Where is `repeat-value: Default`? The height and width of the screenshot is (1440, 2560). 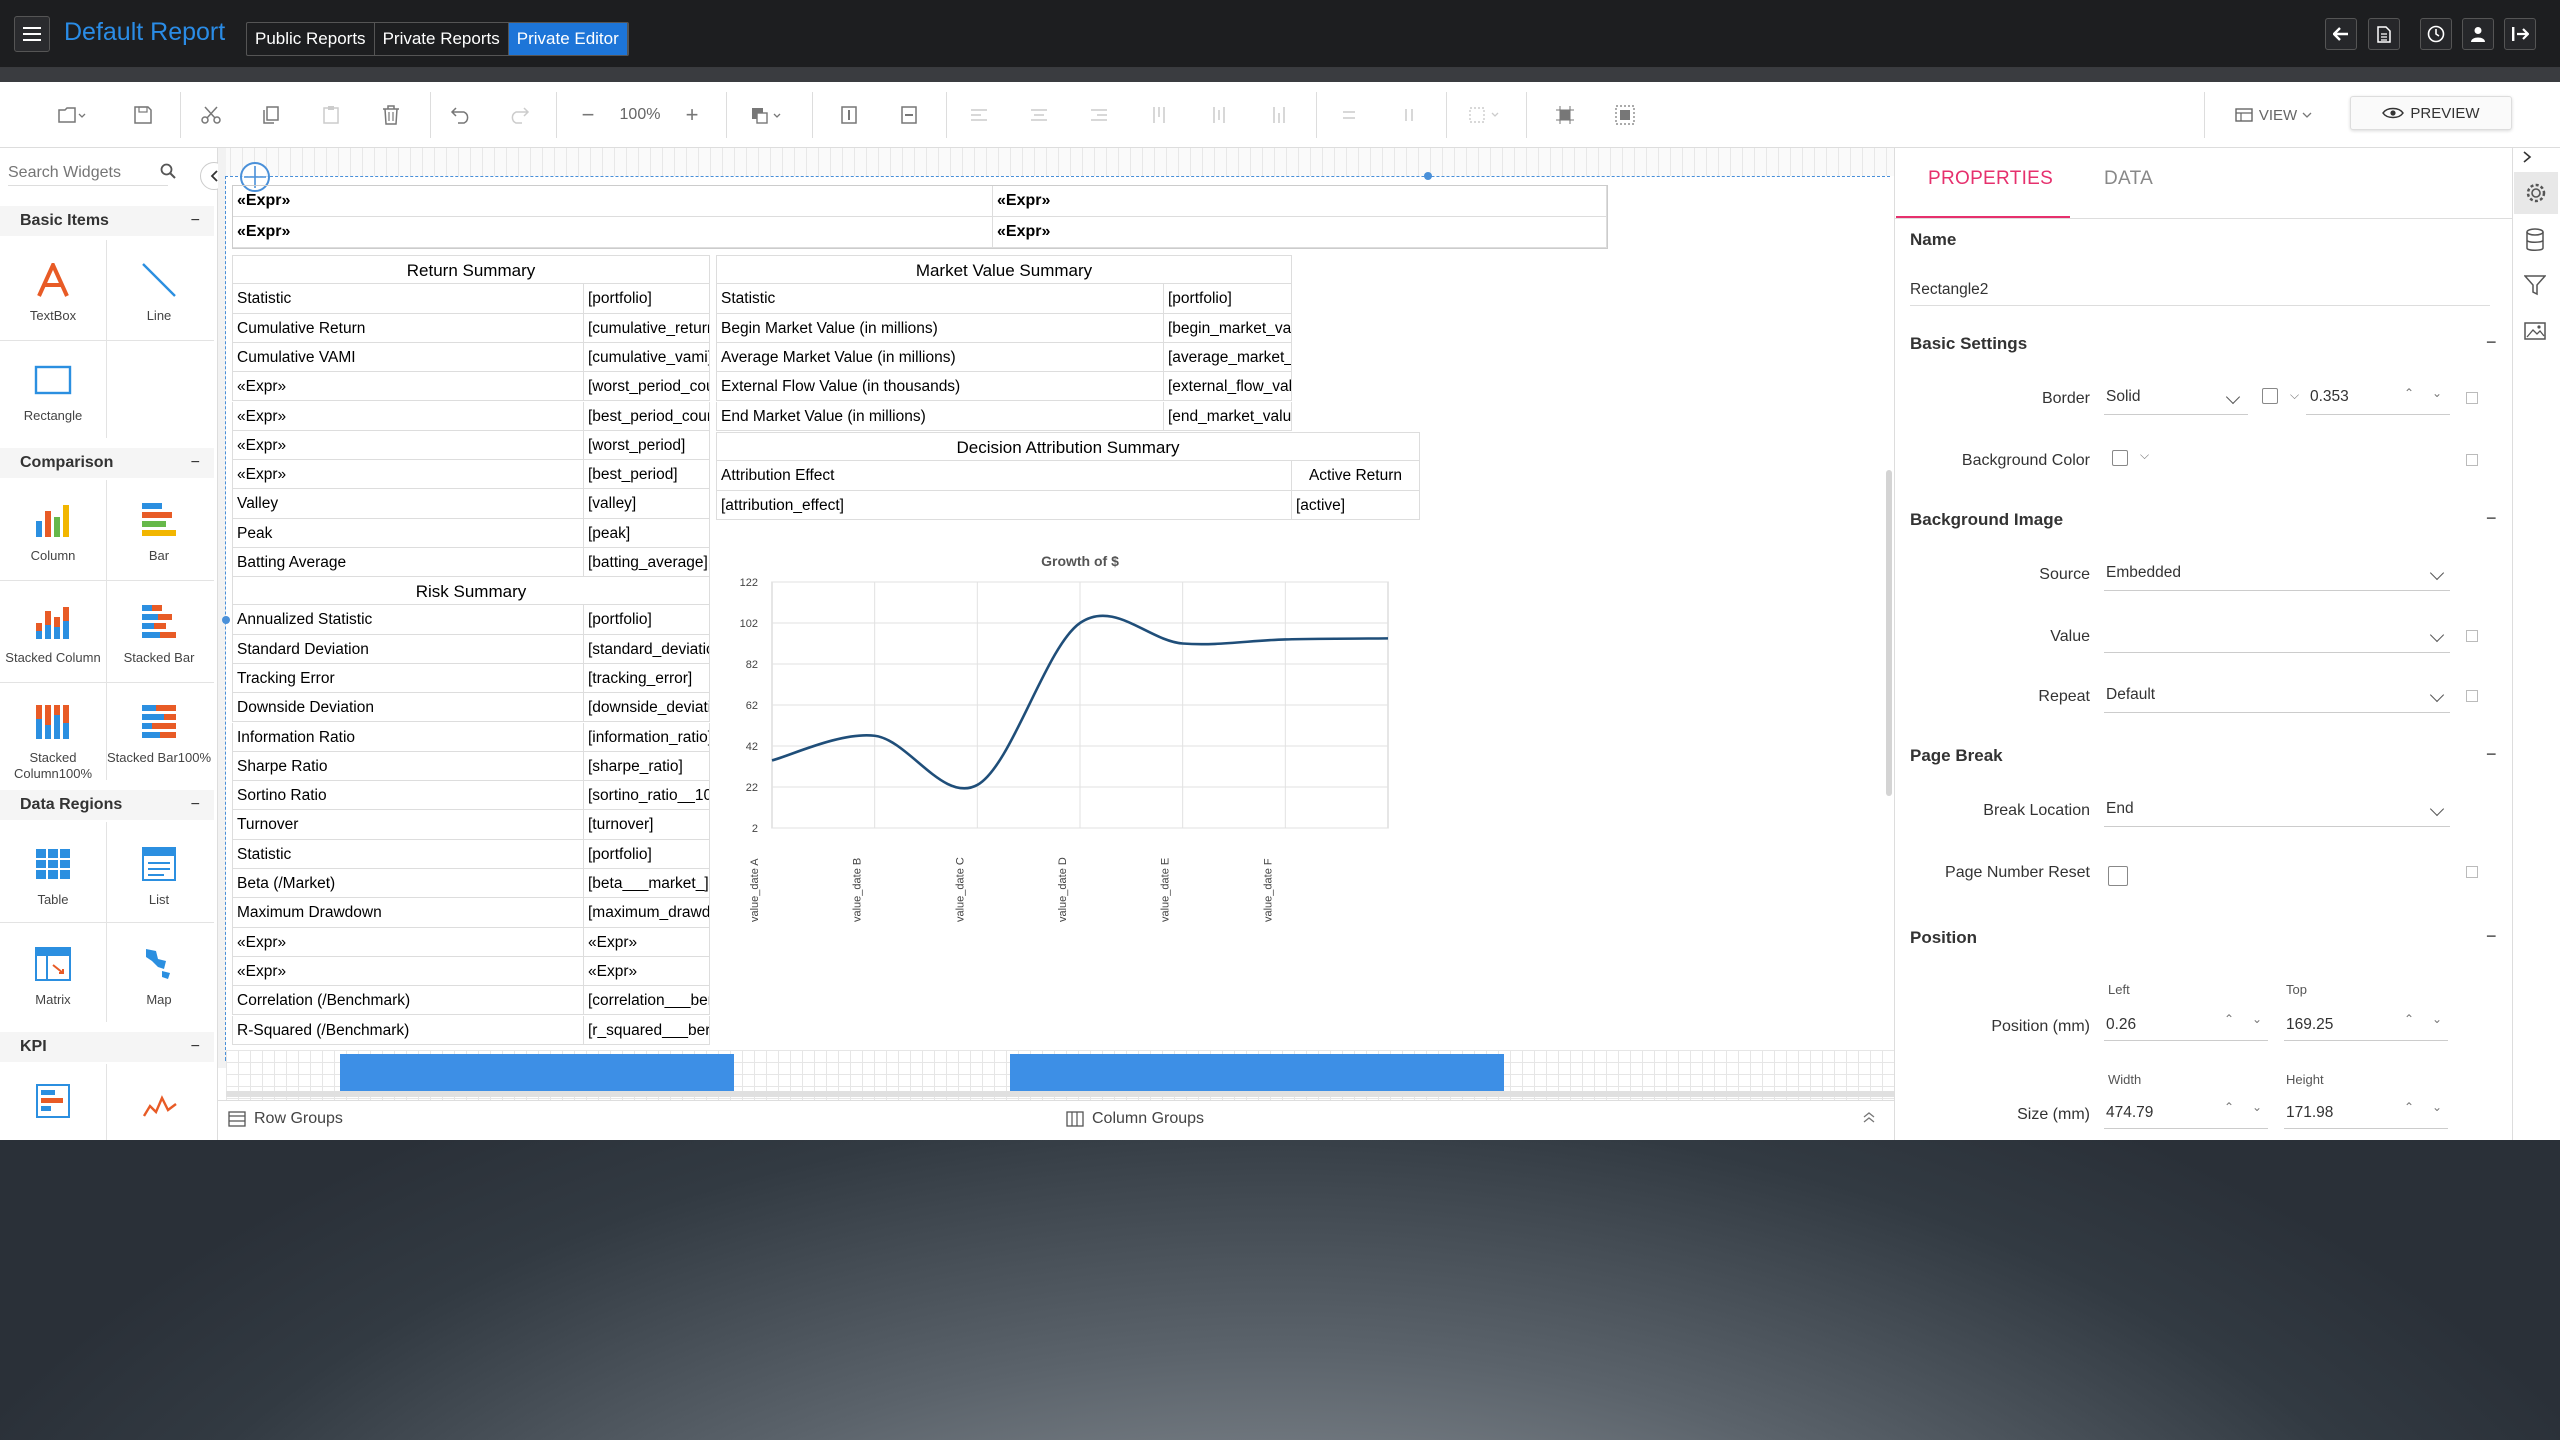 repeat-value: Default is located at coordinates (2130, 695).